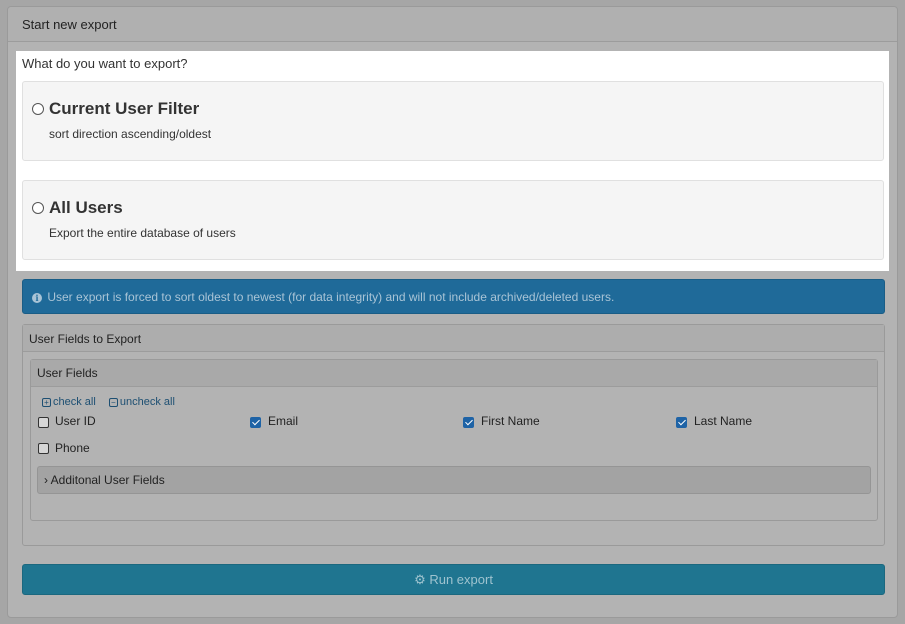 The image size is (905, 624). I want to click on field-label-first-name: First Name, so click(510, 421).